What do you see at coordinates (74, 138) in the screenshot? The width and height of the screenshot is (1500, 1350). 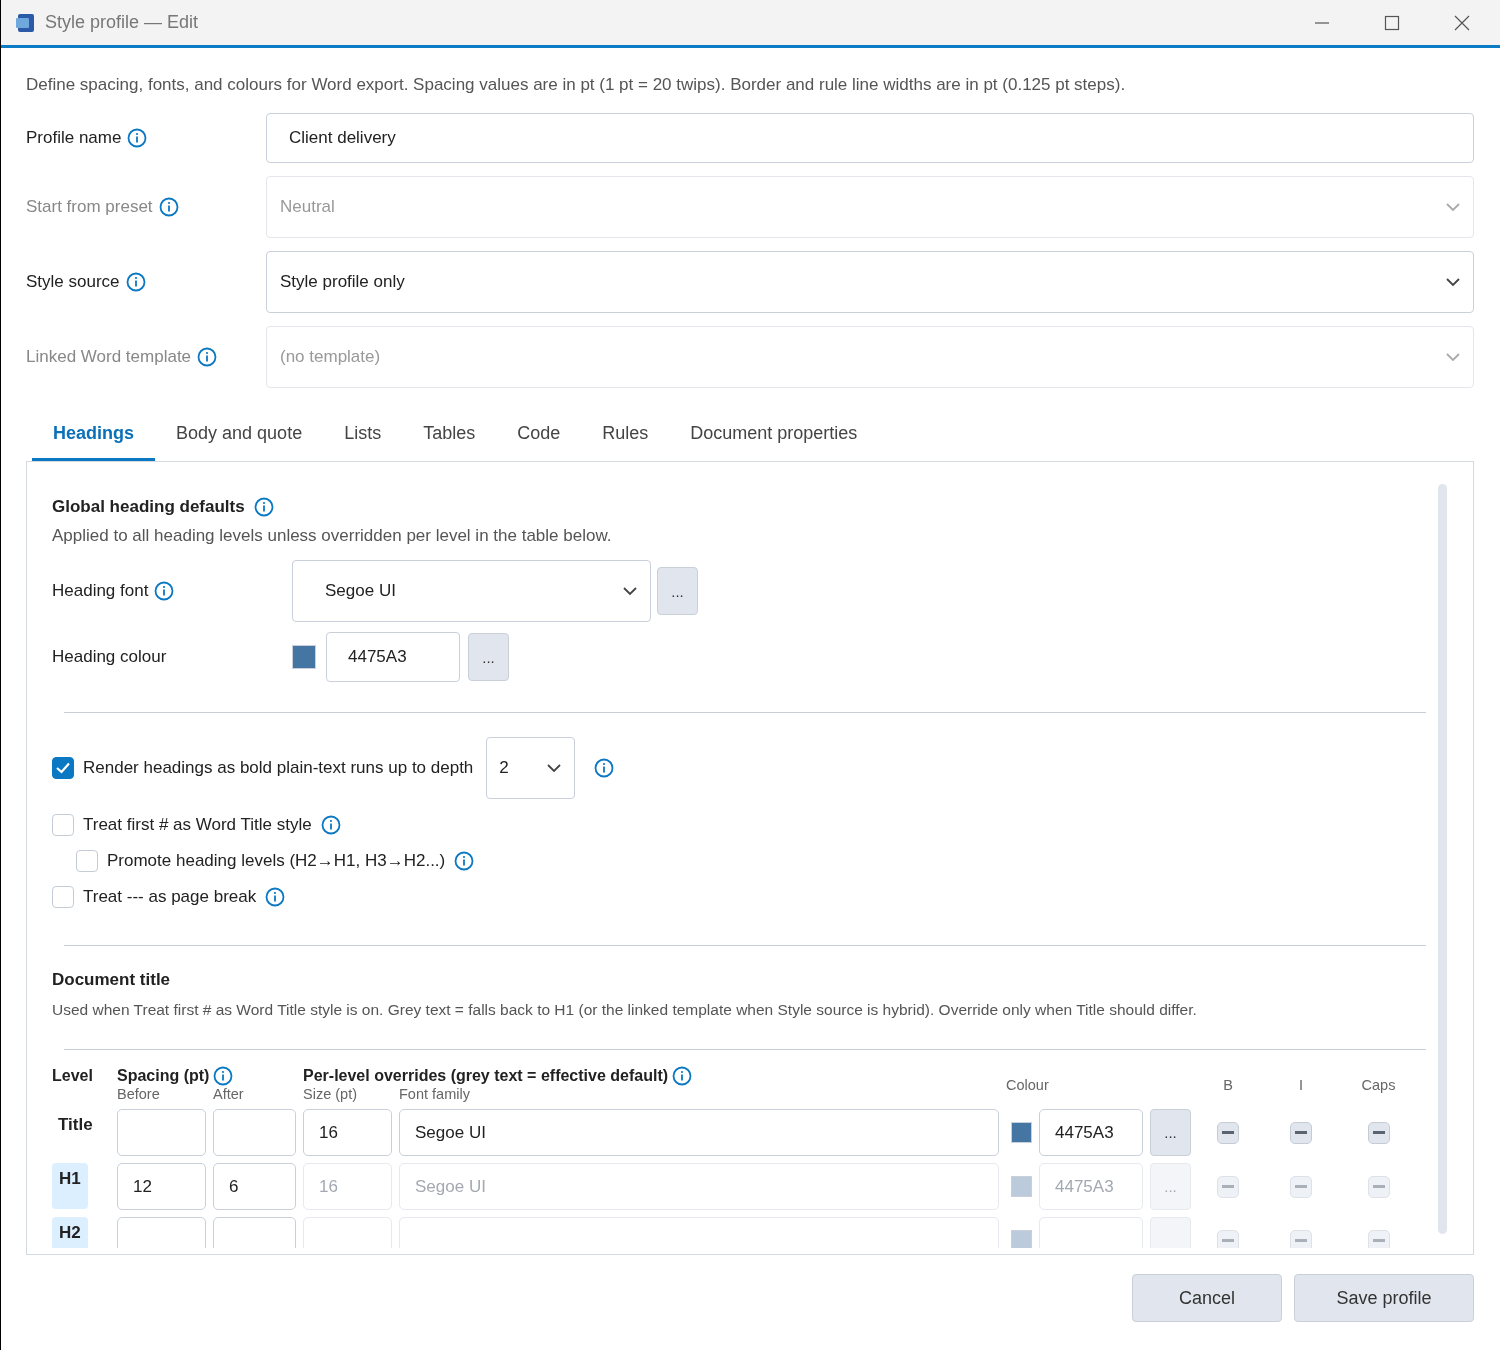 I see `field-label: Profile name` at bounding box center [74, 138].